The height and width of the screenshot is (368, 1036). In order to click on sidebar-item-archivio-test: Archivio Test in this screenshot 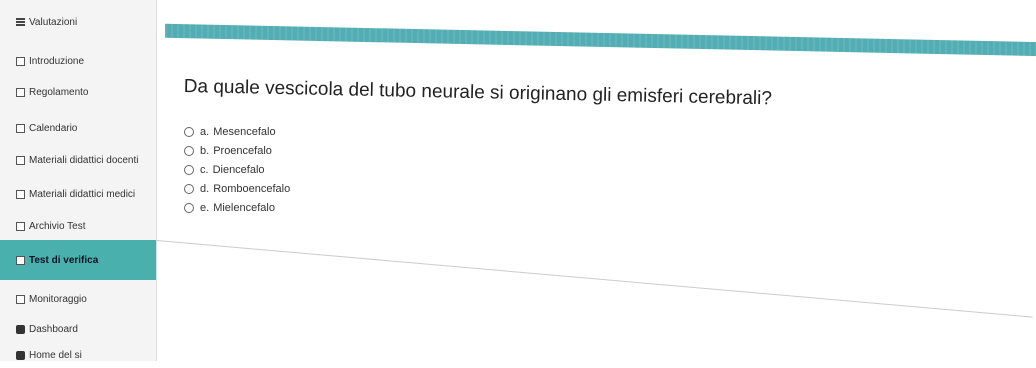, I will do `click(78, 226)`.